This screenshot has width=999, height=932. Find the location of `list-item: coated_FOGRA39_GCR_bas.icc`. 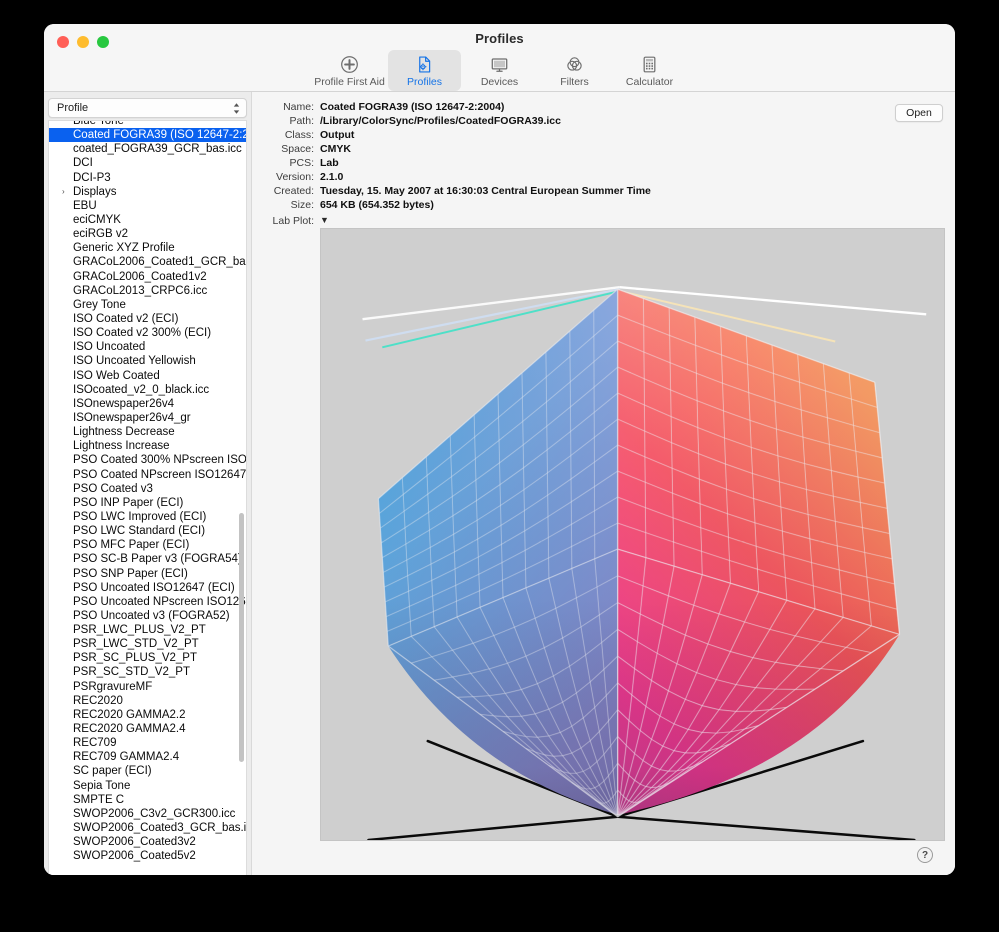

list-item: coated_FOGRA39_GCR_bas.icc is located at coordinates (147, 149).